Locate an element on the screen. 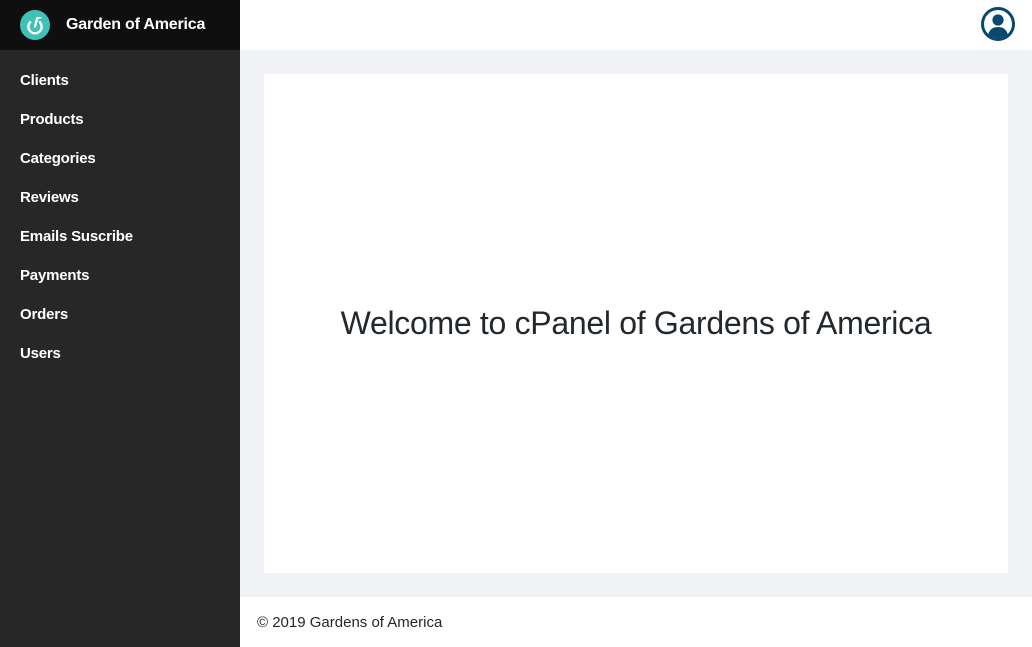  sidebar-item-users: Users is located at coordinates (120, 353).